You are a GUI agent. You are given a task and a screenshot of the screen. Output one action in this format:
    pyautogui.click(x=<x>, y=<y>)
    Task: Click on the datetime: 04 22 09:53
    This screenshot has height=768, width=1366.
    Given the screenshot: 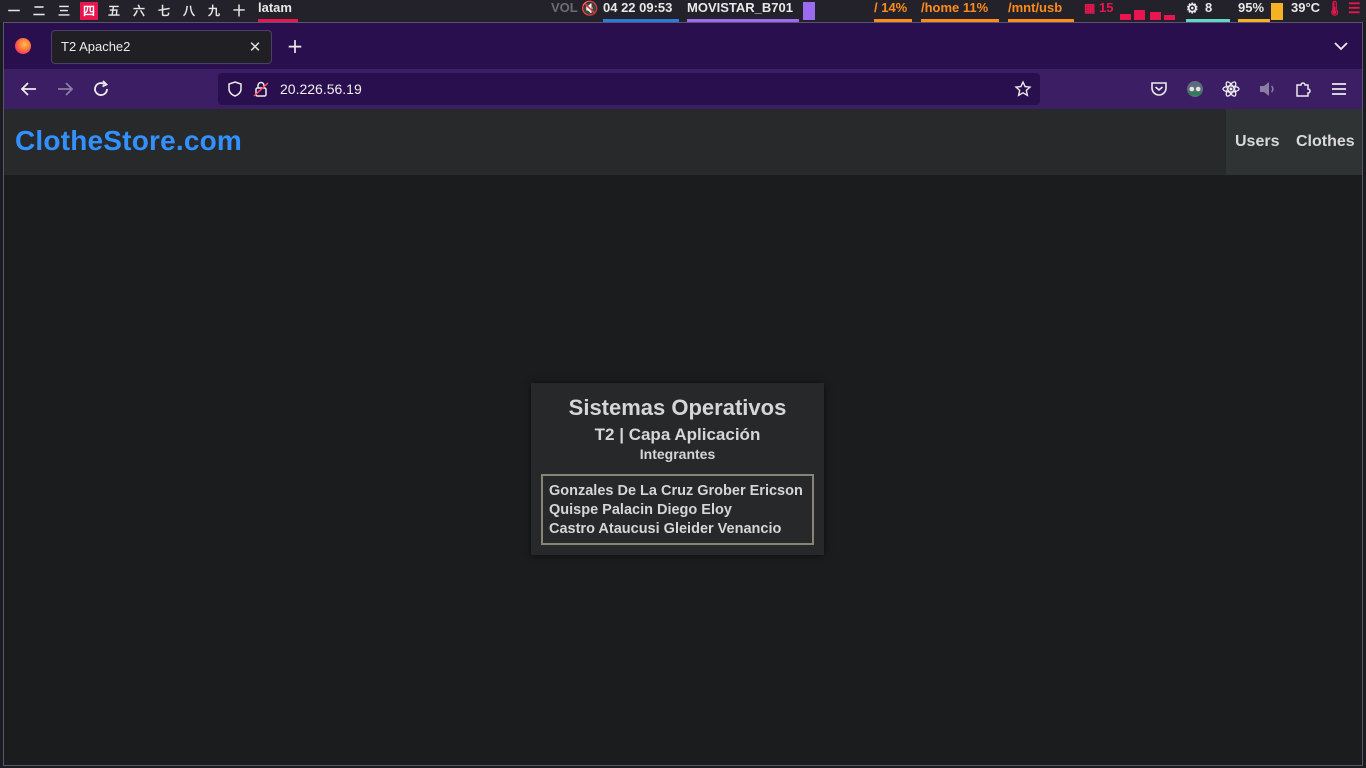 What is the action you would take?
    pyautogui.click(x=638, y=7)
    